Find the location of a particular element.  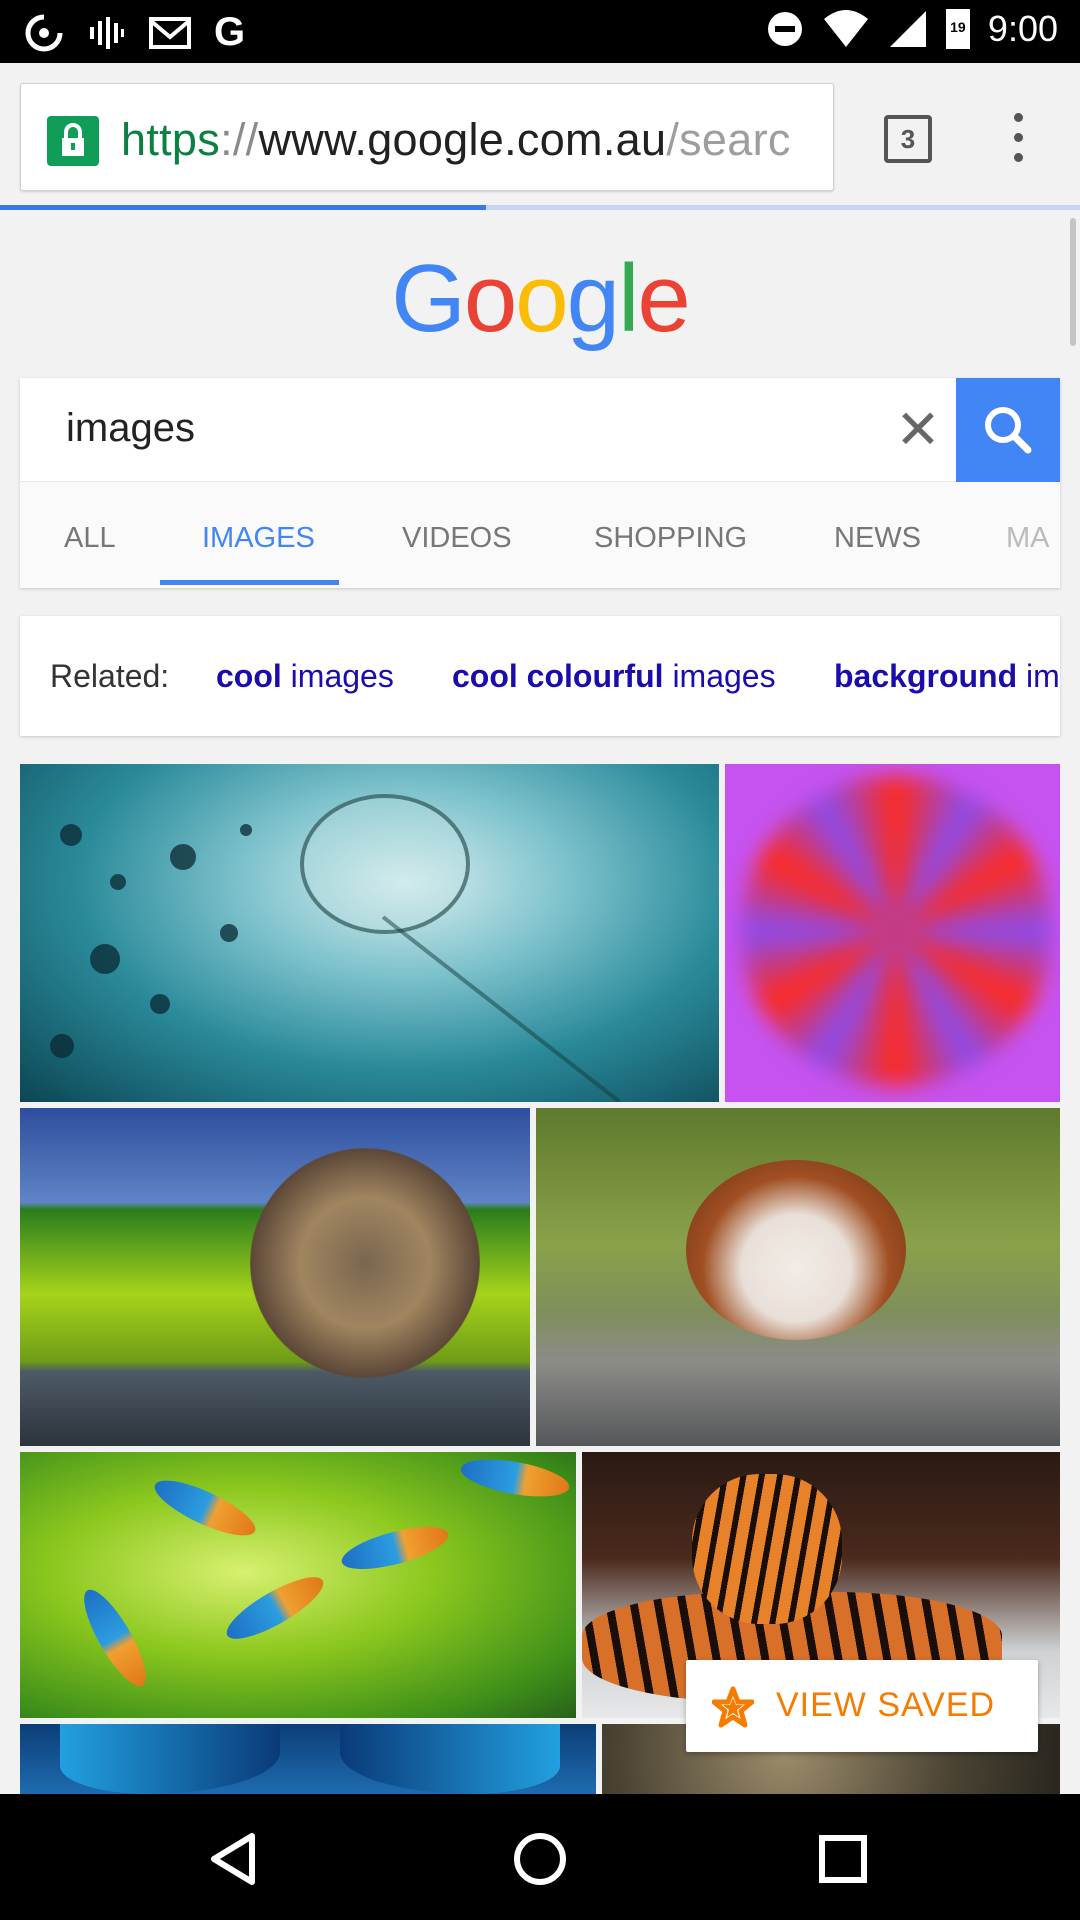

jellyfish-tentacle is located at coordinates (498, 1008).